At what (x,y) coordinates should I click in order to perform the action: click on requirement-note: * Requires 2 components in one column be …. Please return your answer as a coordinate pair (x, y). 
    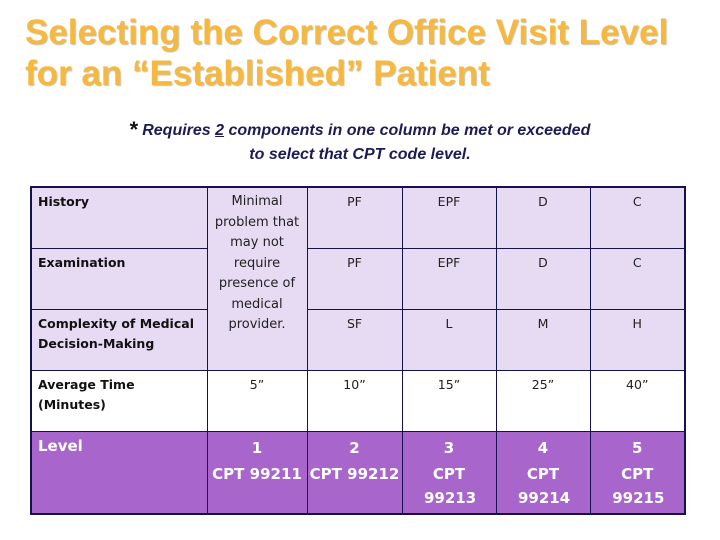
    Looking at the image, I should click on (360, 142).